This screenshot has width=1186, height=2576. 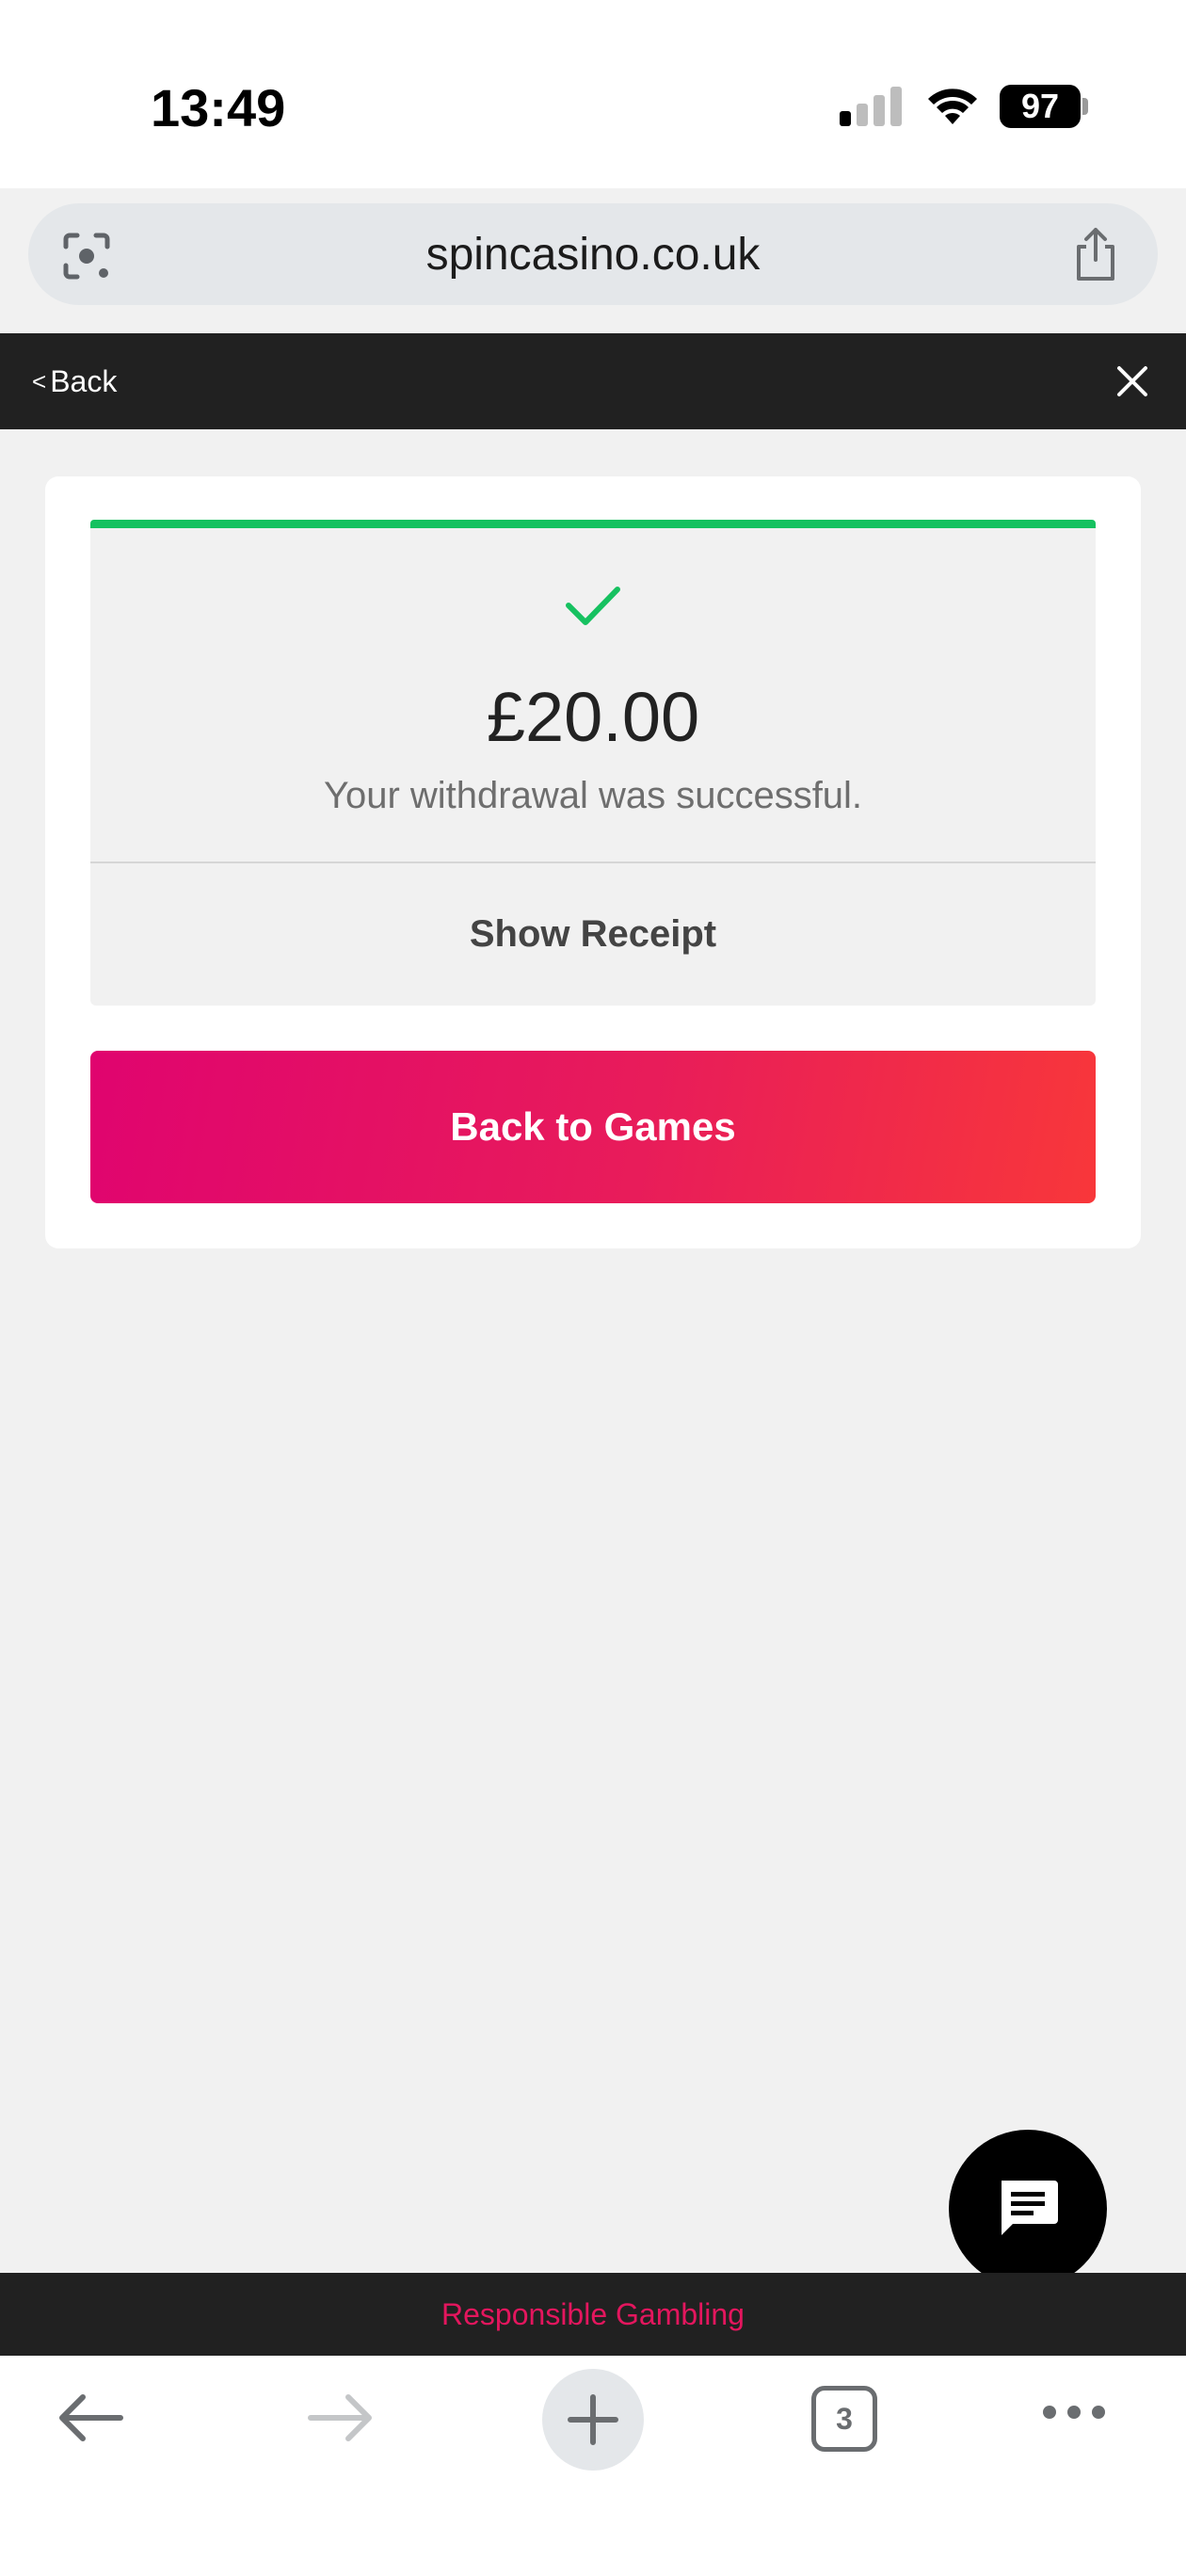 I want to click on new-tab-button, so click(x=593, y=2420).